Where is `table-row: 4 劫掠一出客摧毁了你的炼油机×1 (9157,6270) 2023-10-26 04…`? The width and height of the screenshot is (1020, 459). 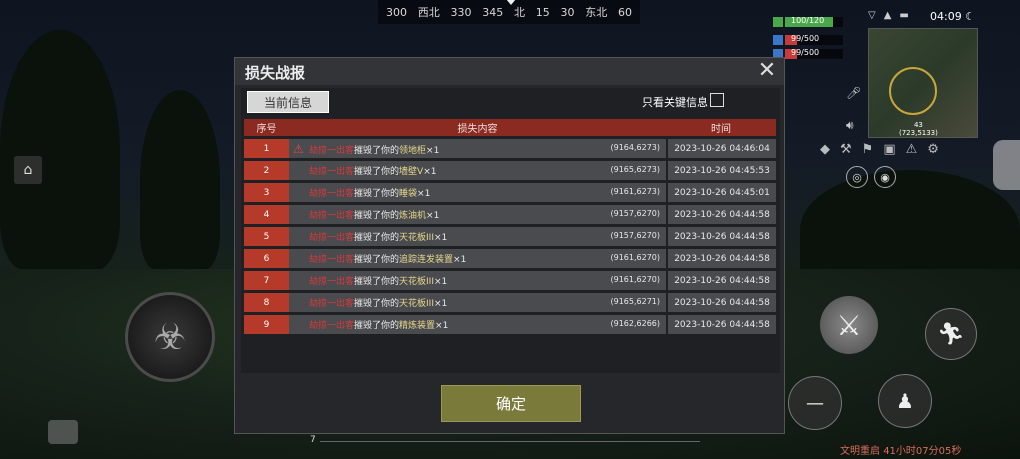
table-row: 4 劫掠一出客摧毁了你的炼油机×1 (9157,6270) 2023-10-26 04… is located at coordinates (510, 214).